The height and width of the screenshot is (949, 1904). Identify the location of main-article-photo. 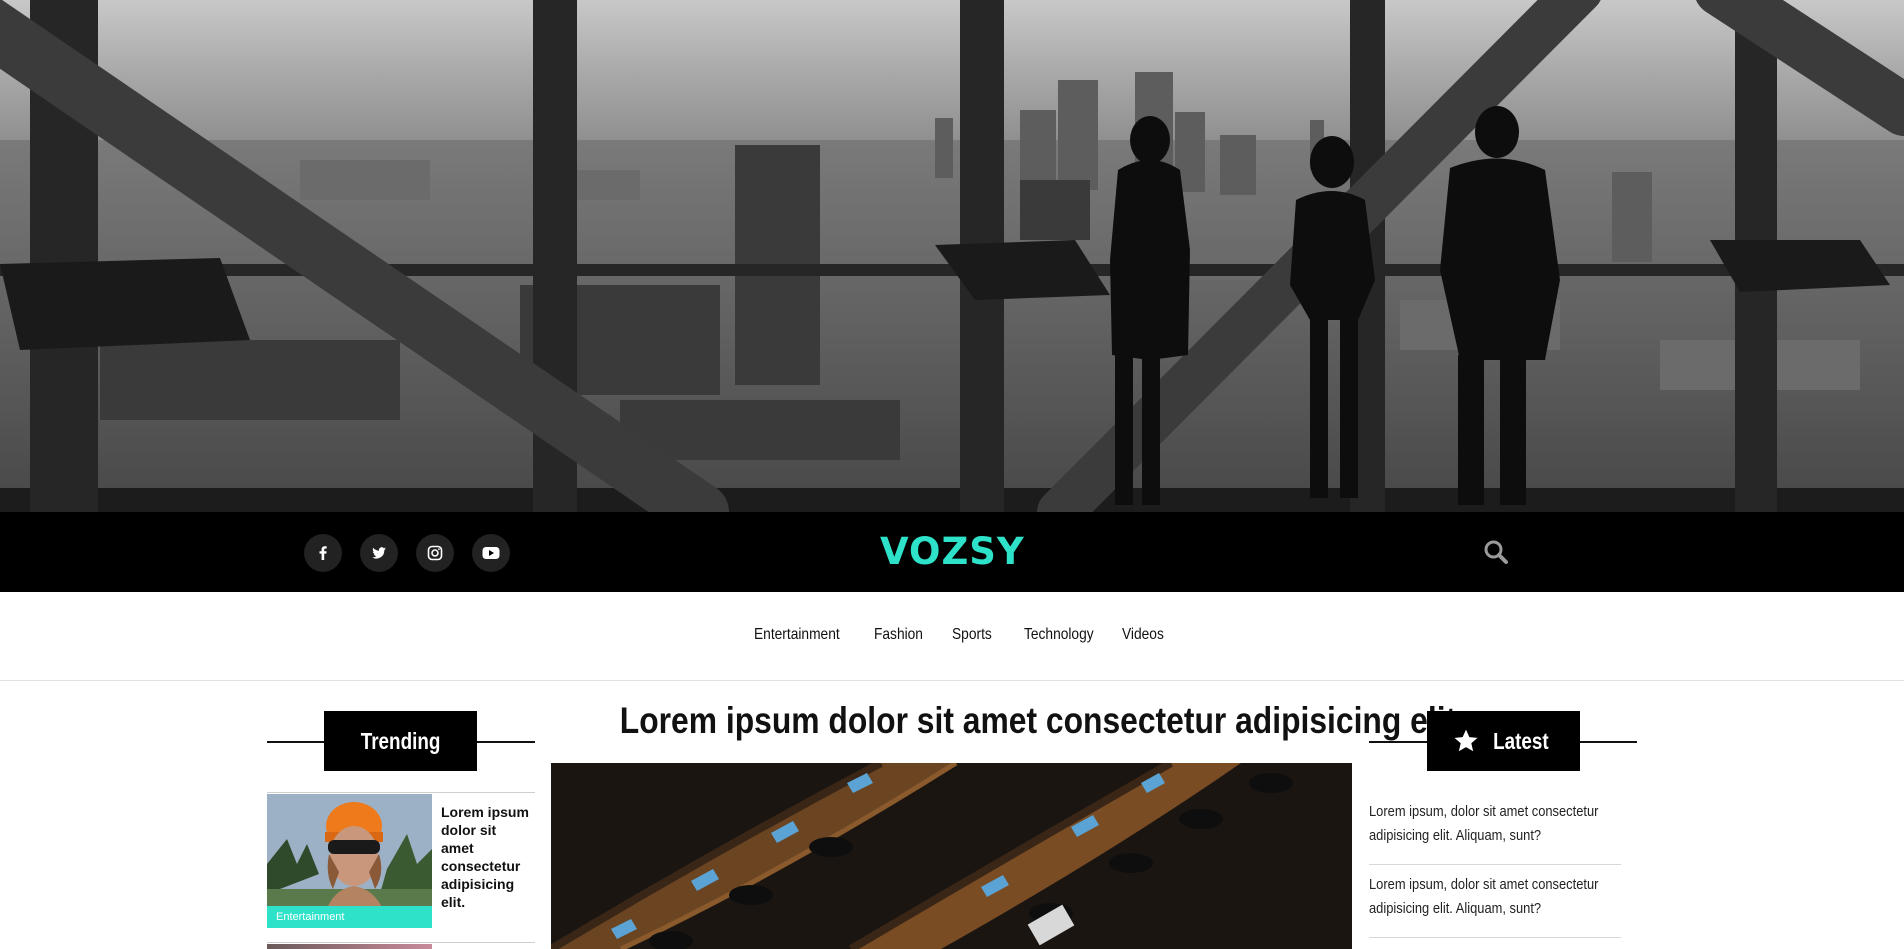
(951, 856).